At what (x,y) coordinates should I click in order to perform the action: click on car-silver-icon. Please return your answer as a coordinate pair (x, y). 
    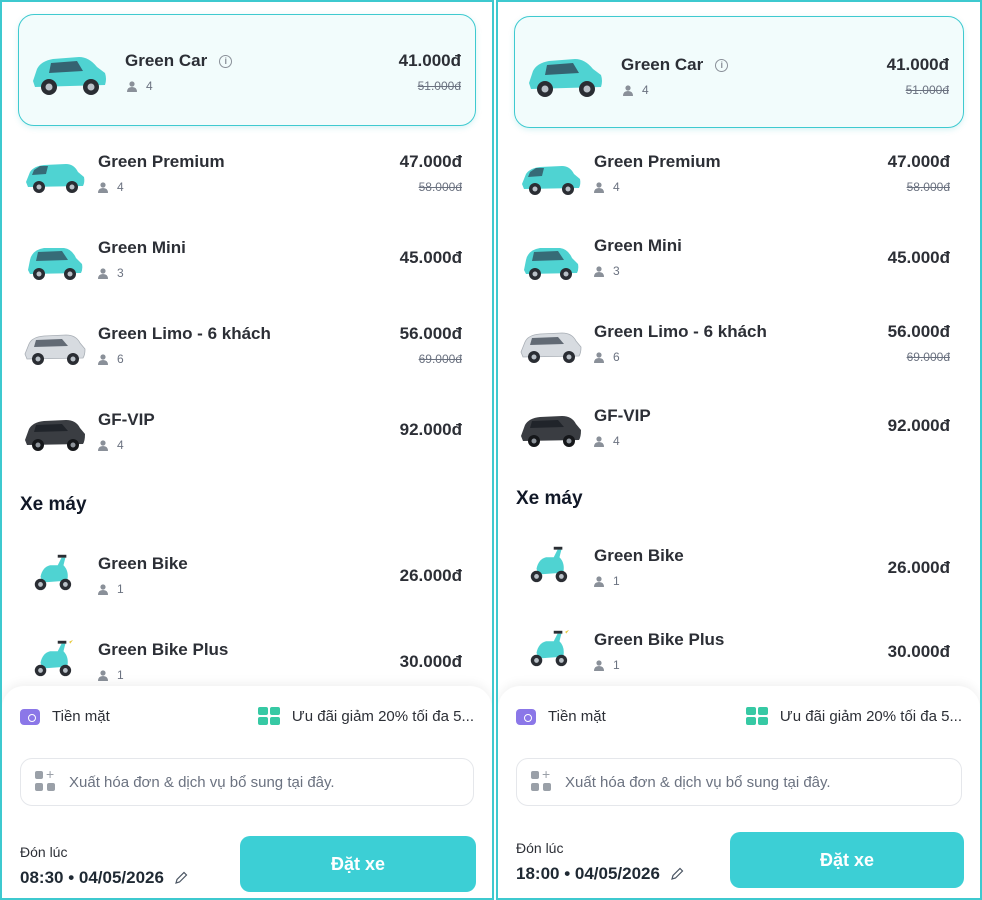
    Looking at the image, I should click on (55, 349).